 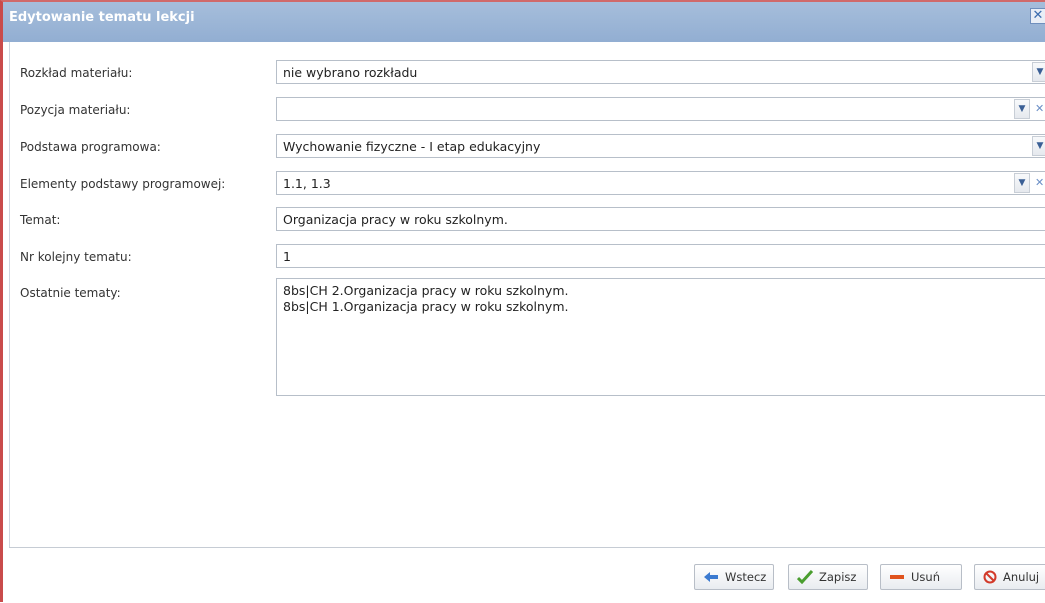 I want to click on back-button-label: Wstecz, so click(x=746, y=577).